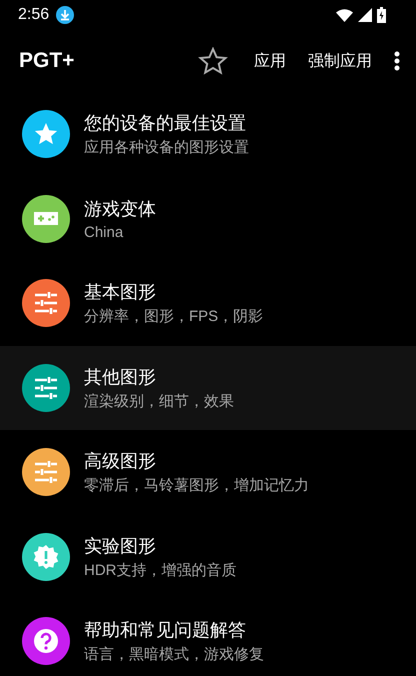 The height and width of the screenshot is (676, 416). What do you see at coordinates (165, 124) in the screenshot?
I see `item-title: 您的设备的最佳设置` at bounding box center [165, 124].